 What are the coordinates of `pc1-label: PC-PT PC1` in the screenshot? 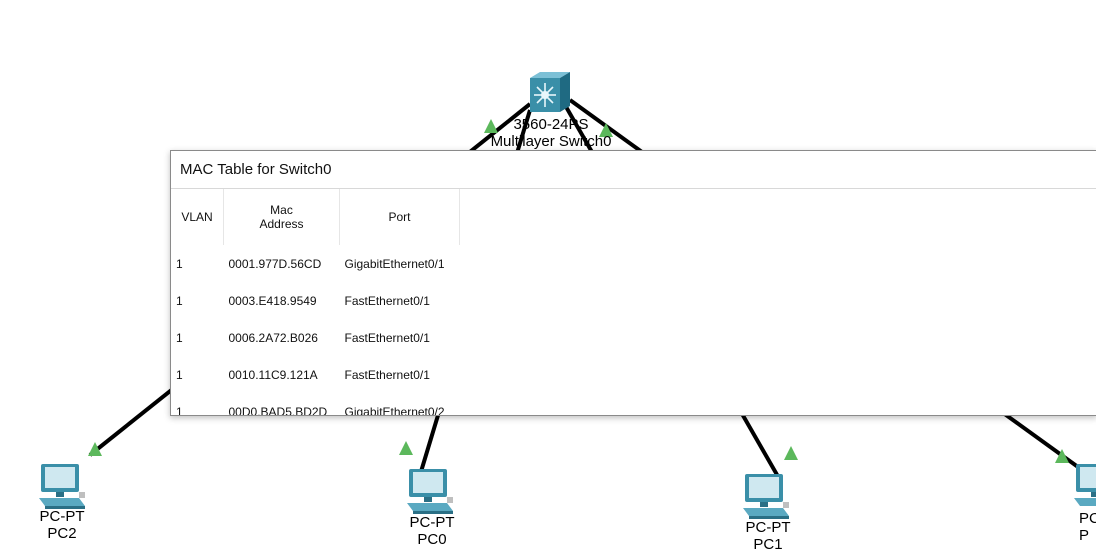 It's located at (768, 536).